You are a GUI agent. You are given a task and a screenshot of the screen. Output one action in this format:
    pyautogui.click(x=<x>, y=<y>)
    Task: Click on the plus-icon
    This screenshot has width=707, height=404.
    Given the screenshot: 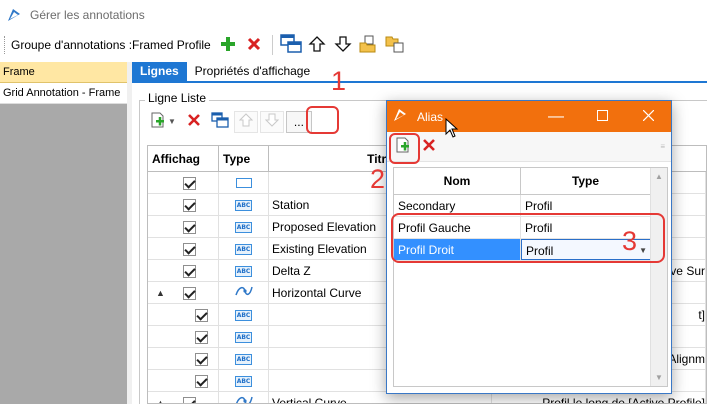 What is the action you would take?
    pyautogui.click(x=228, y=45)
    